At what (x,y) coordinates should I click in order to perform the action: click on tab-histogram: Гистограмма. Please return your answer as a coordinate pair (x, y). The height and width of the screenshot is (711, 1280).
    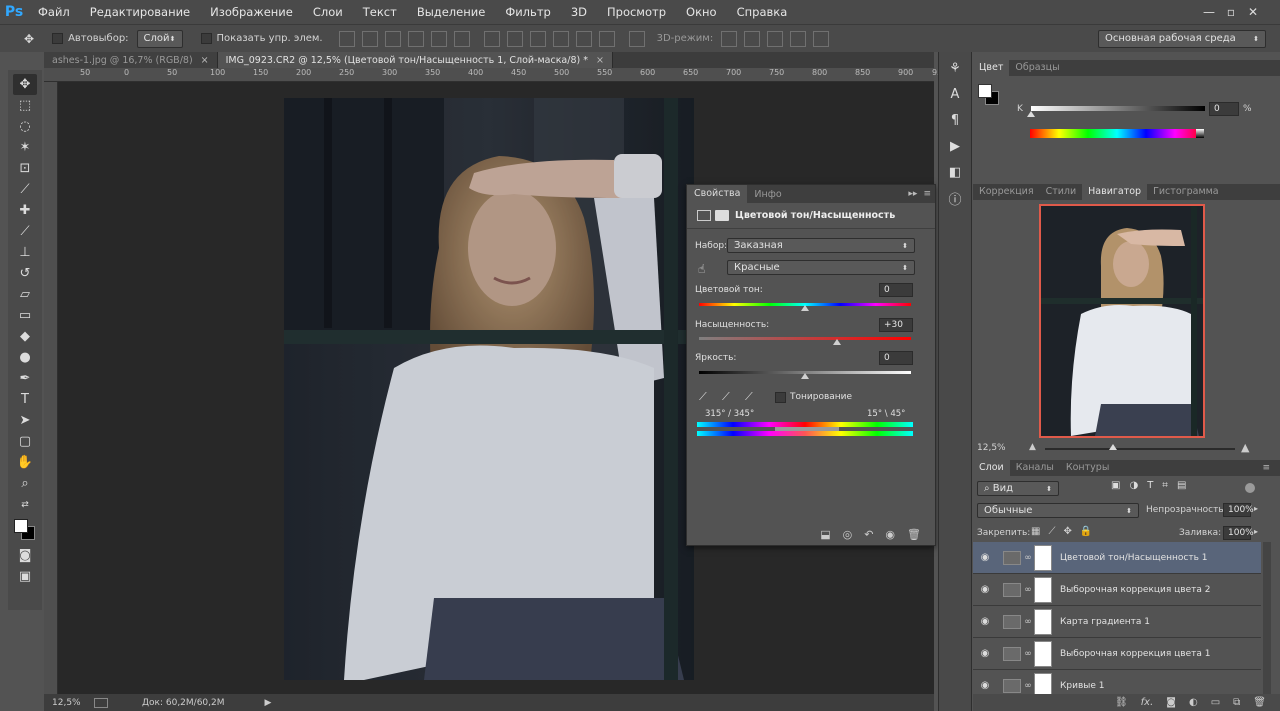
    Looking at the image, I should click on (1186, 192).